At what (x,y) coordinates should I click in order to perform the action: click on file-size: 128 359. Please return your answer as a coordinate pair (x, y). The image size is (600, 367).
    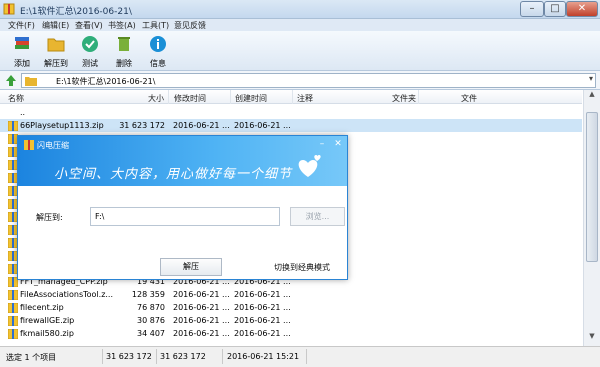
    Looking at the image, I should click on (148, 294).